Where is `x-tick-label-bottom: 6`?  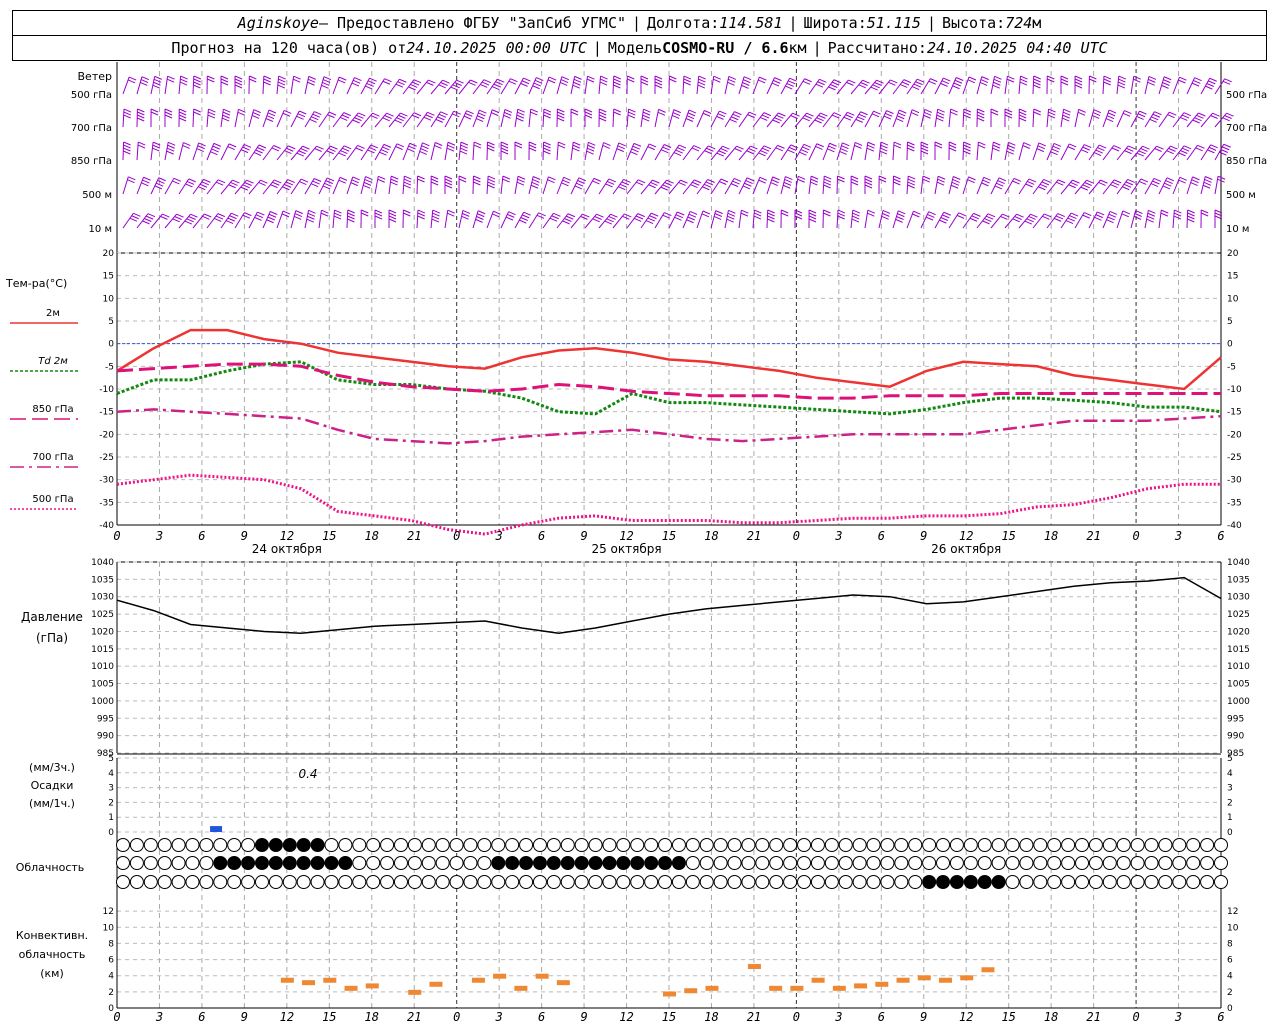 x-tick-label-bottom: 6 is located at coordinates (881, 1017).